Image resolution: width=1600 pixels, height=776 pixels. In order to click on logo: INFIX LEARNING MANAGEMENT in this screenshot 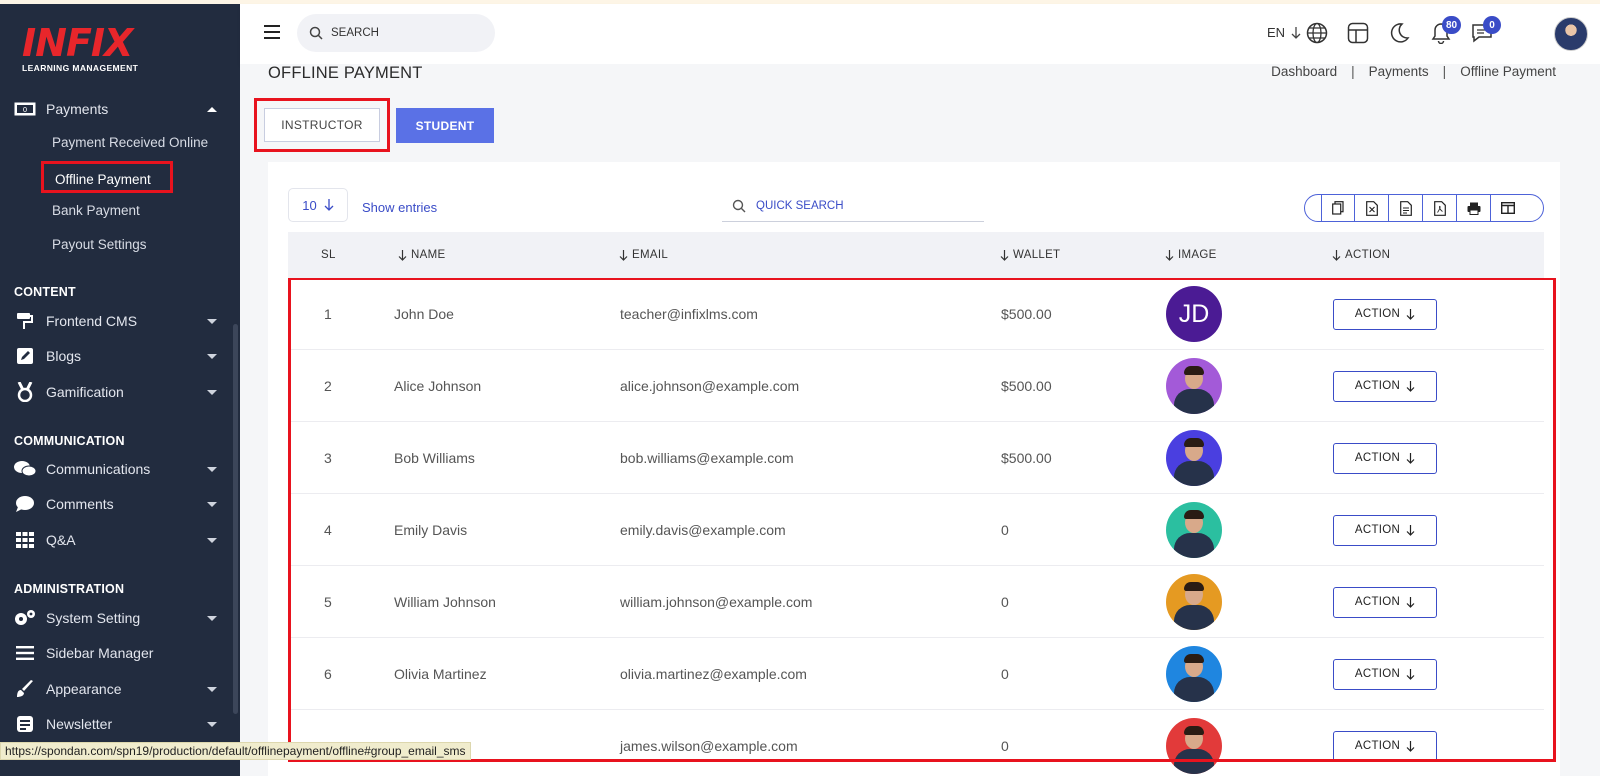, I will do `click(80, 48)`.